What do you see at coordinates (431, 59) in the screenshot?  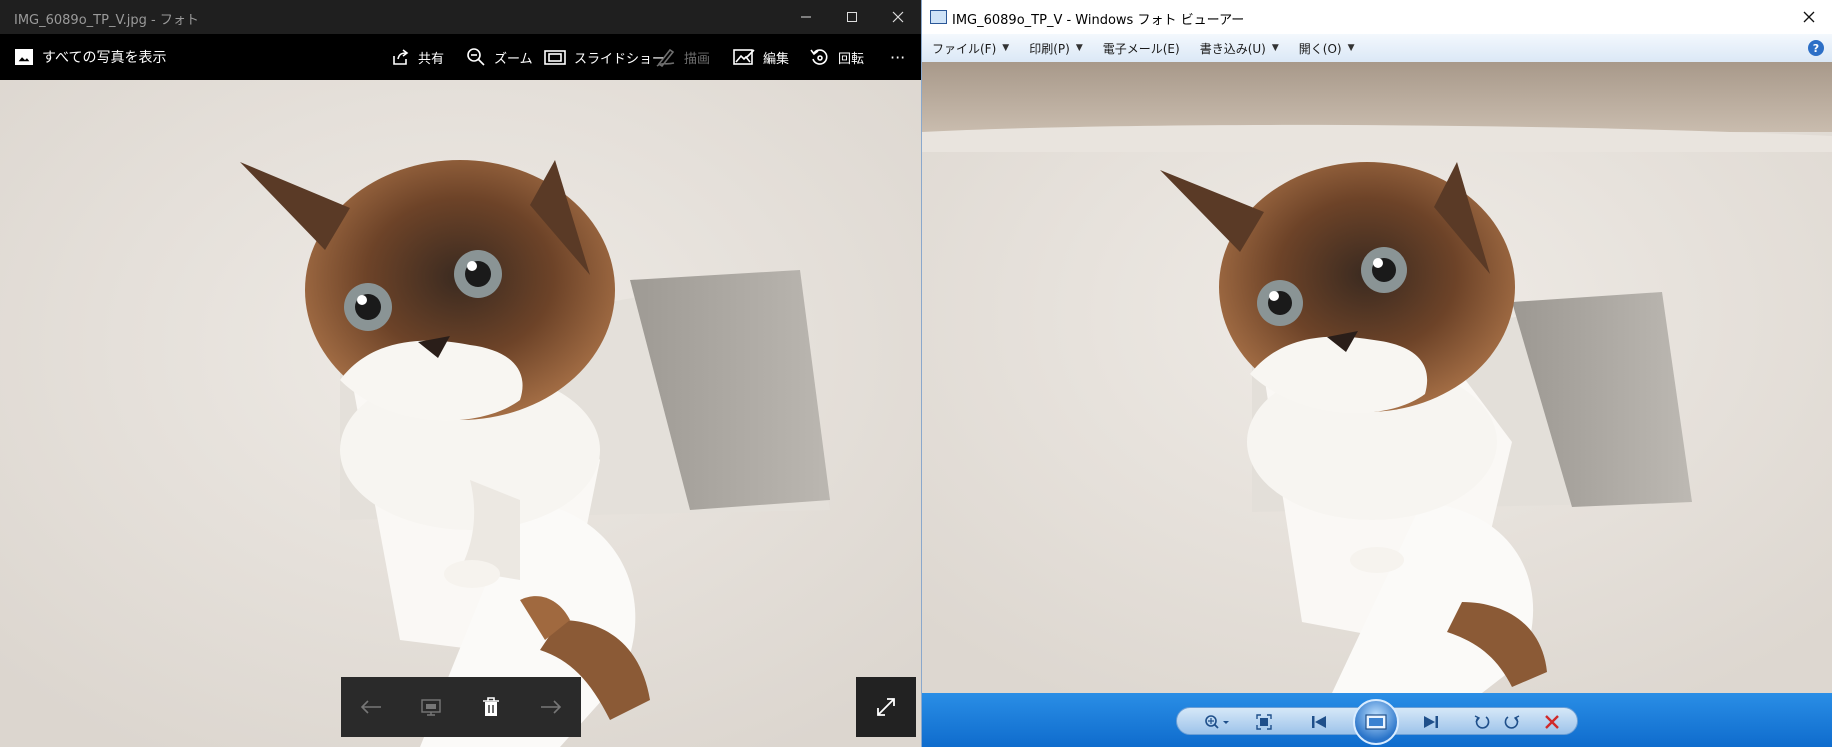 I see `share-label: 共有` at bounding box center [431, 59].